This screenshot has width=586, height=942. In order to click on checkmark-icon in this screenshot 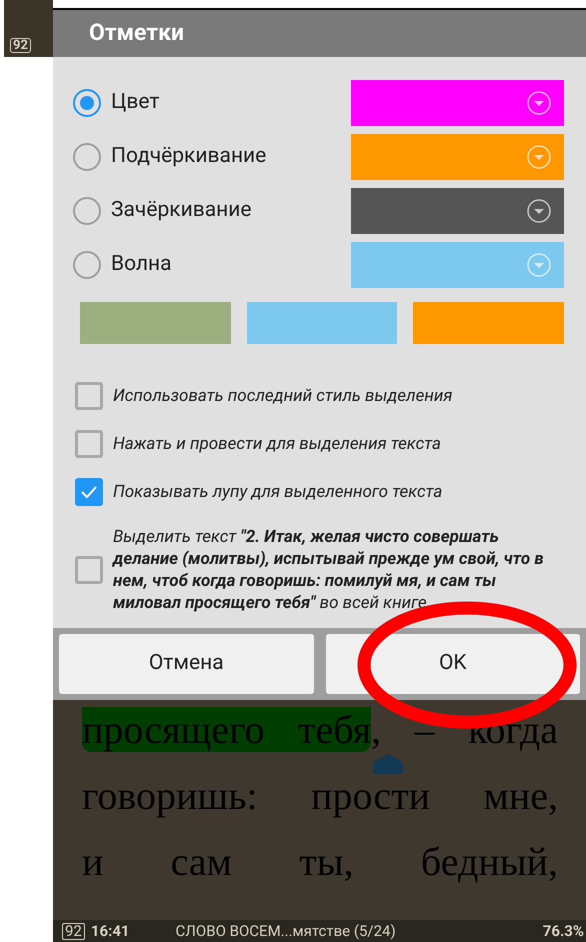, I will do `click(89, 492)`.